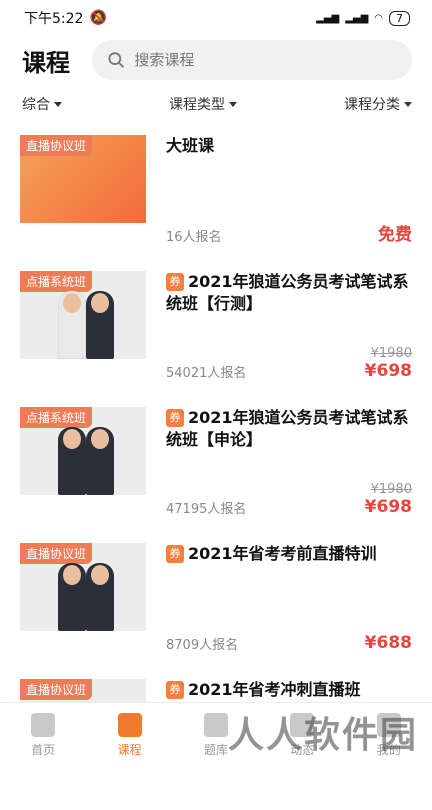  I want to click on tab-courses-label: 课程, so click(130, 749).